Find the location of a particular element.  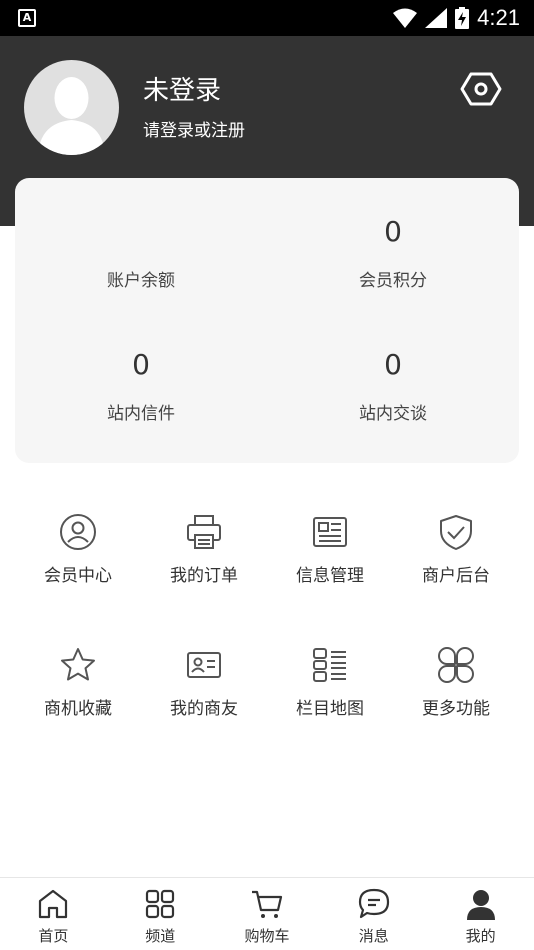

stat-points: 0 会员积分 is located at coordinates (393, 251).